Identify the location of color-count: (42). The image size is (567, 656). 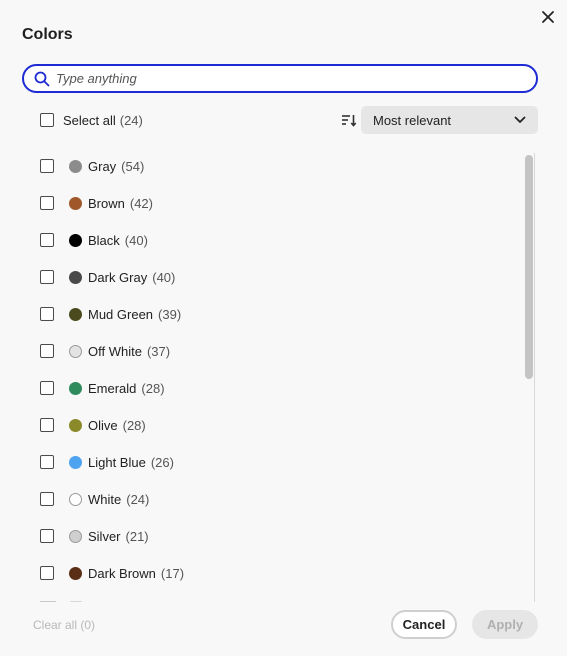
(141, 203).